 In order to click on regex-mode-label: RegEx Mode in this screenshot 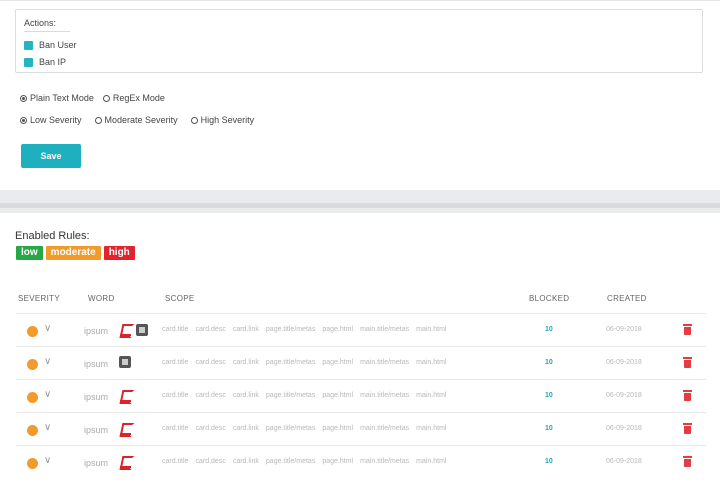, I will do `click(138, 98)`.